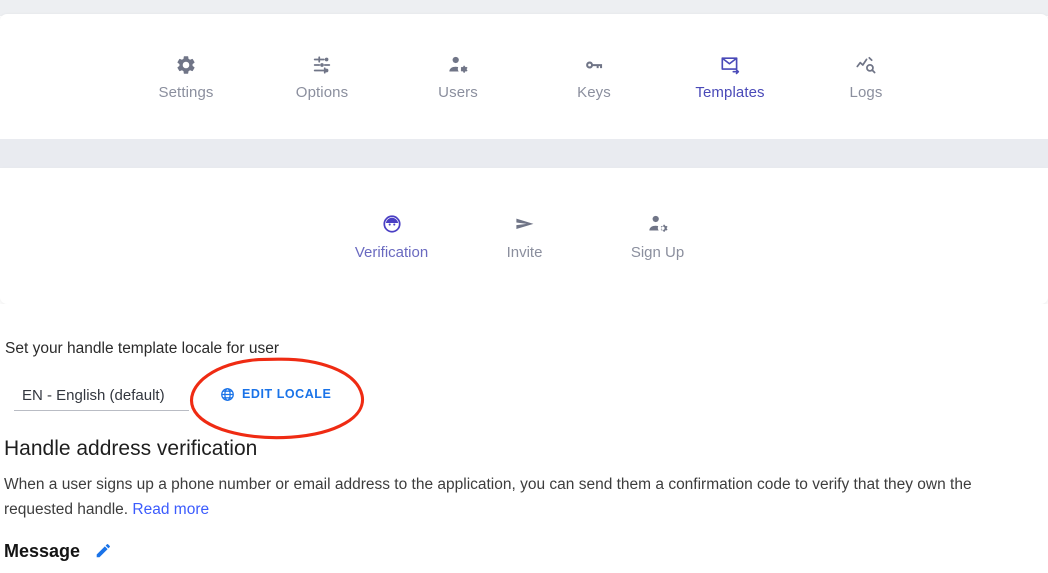  I want to click on pencil-edit-icon, so click(103, 550).